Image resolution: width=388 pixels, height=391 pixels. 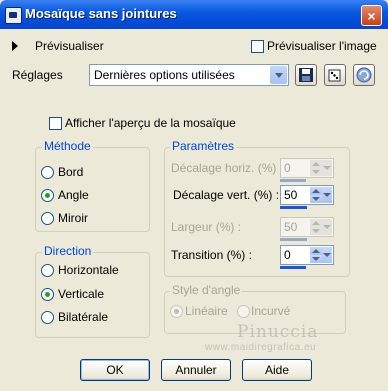 I want to click on method-edge-label: Bord, so click(x=71, y=172).